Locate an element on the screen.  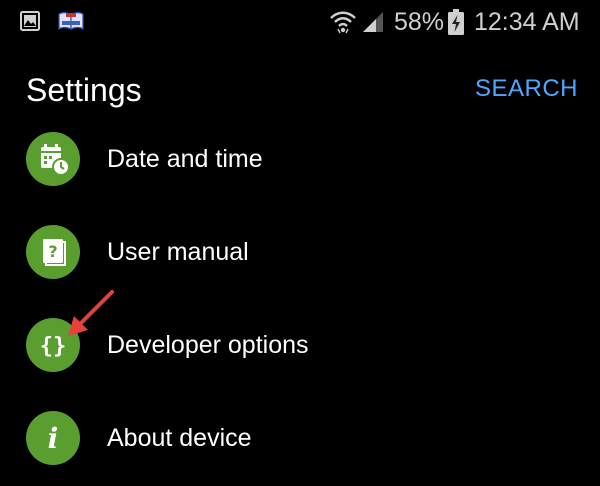
curly-braces-icon: {} is located at coordinates (53, 345).